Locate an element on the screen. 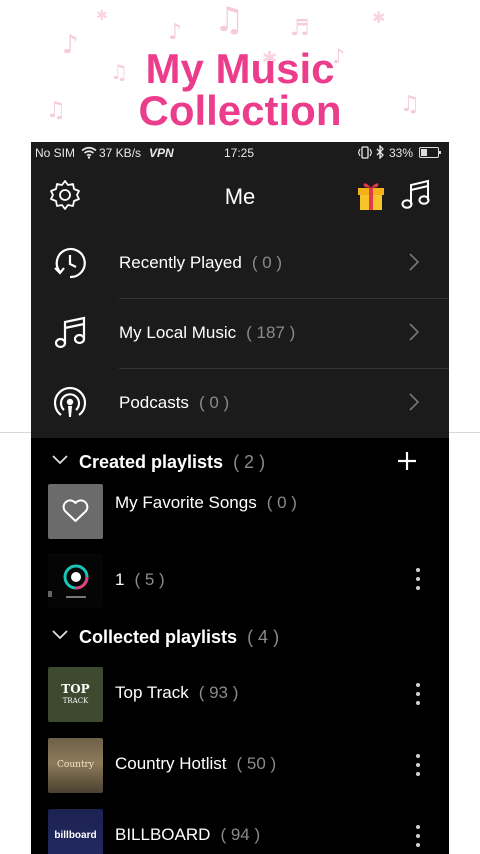  page-title: Me is located at coordinates (240, 196).